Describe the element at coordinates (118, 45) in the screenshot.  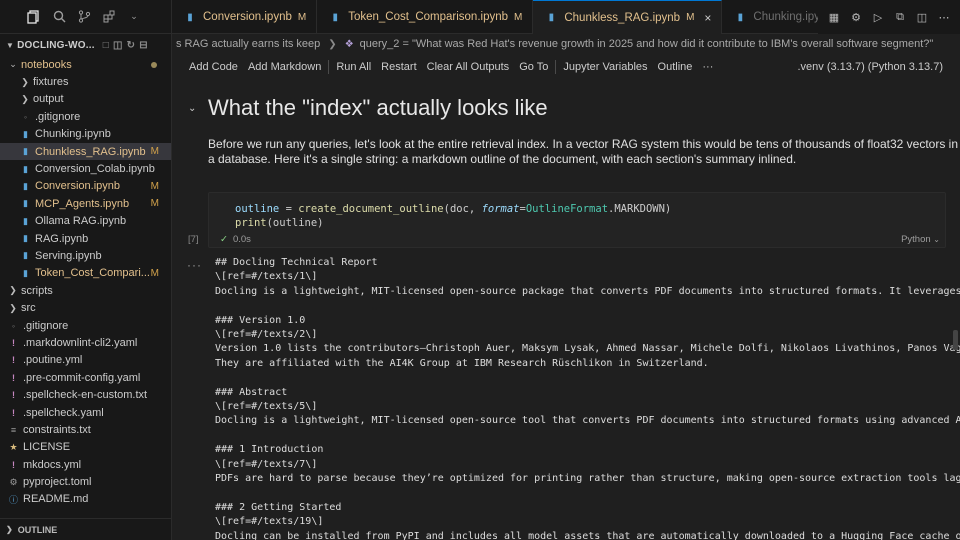
I see `new-folder-icon: ◫` at that location.